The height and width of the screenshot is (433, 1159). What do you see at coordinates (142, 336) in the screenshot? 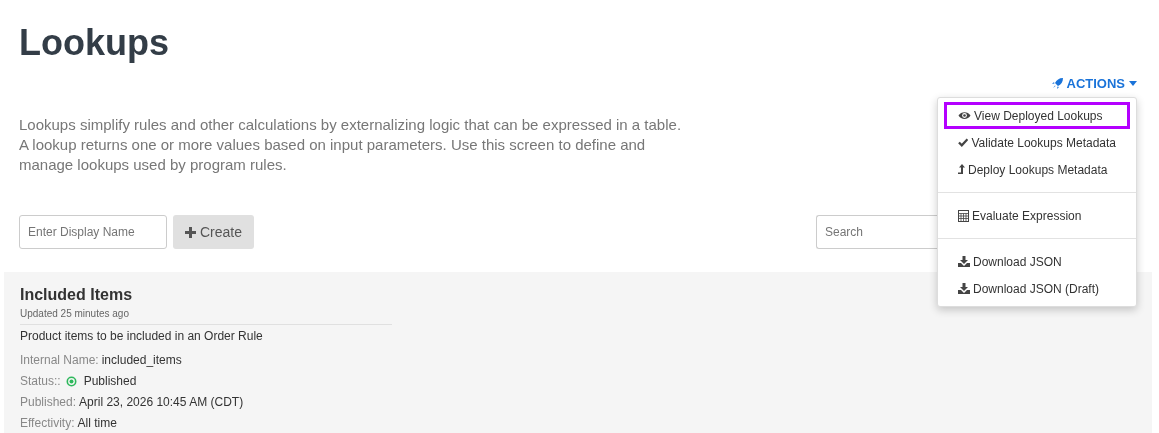
I see `lookup-description: Product items to be included in an Order Rule` at bounding box center [142, 336].